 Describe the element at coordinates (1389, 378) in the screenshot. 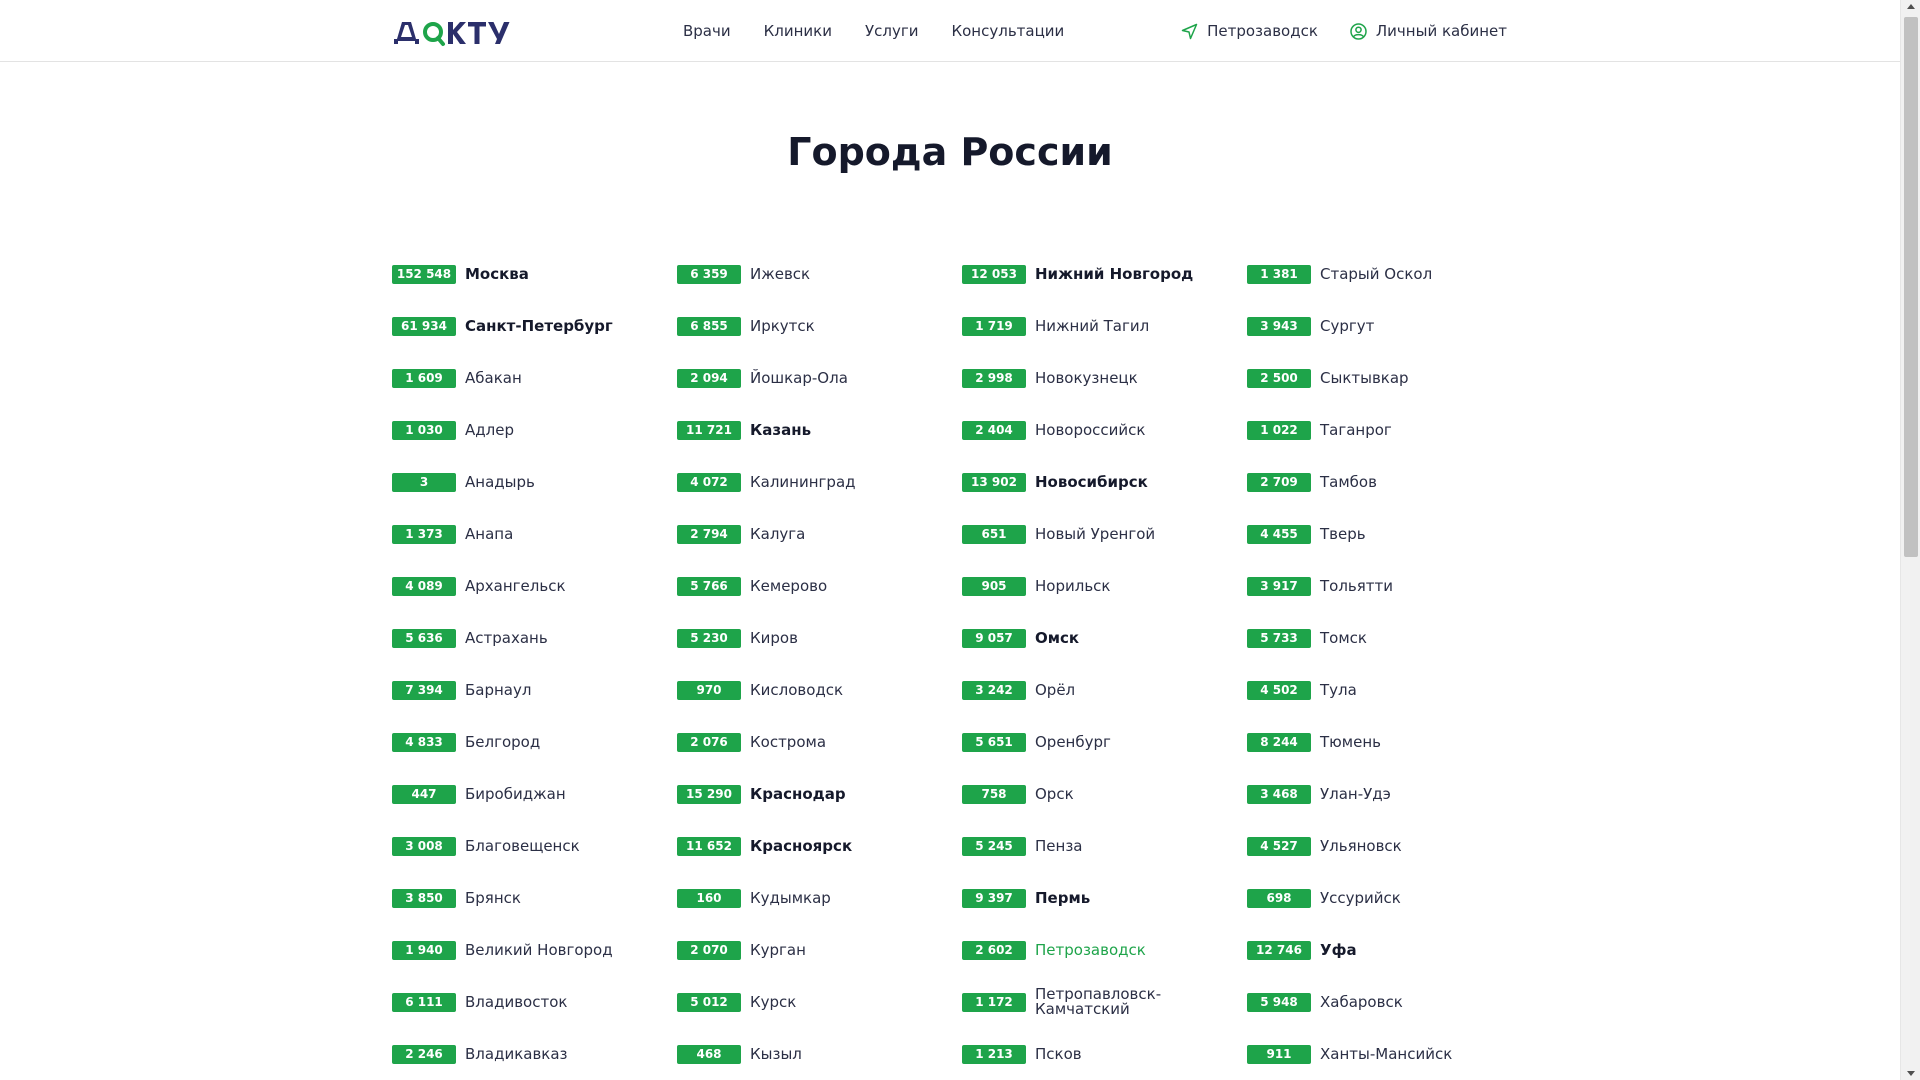

I see `city-item: 2 500 Сыктывкар` at that location.